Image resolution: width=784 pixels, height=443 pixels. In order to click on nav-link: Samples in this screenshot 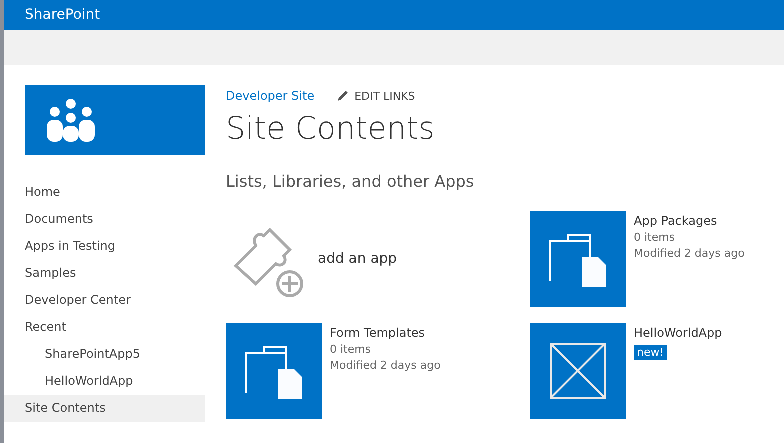, I will do `click(104, 273)`.